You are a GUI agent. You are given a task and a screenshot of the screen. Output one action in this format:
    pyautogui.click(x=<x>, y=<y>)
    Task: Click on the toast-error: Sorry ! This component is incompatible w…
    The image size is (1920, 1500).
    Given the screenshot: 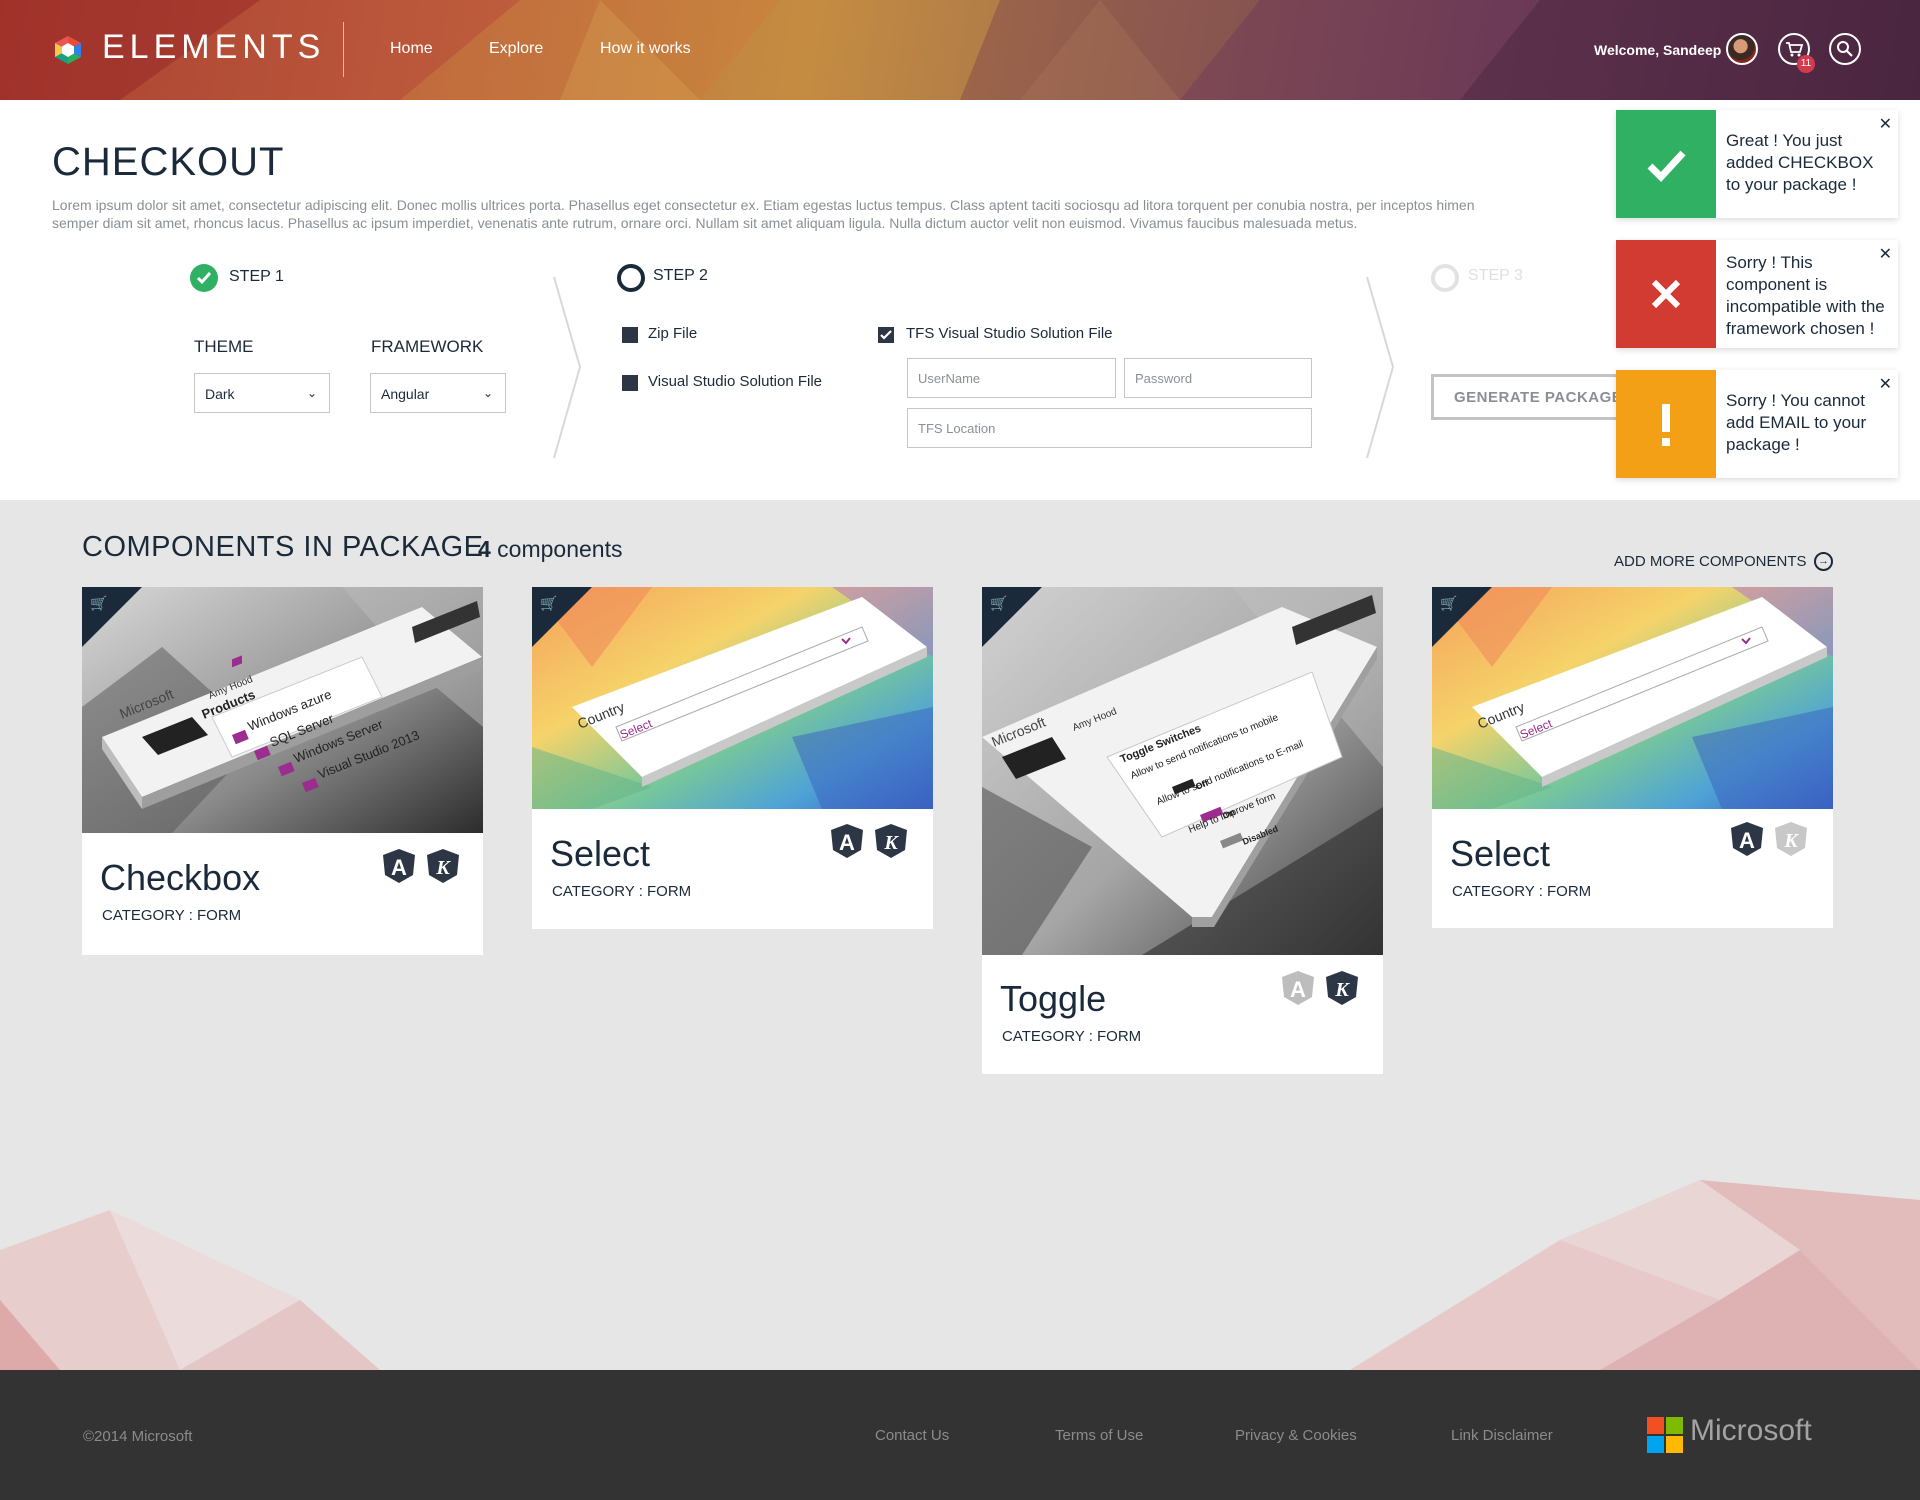 What is the action you would take?
    pyautogui.click(x=1757, y=294)
    